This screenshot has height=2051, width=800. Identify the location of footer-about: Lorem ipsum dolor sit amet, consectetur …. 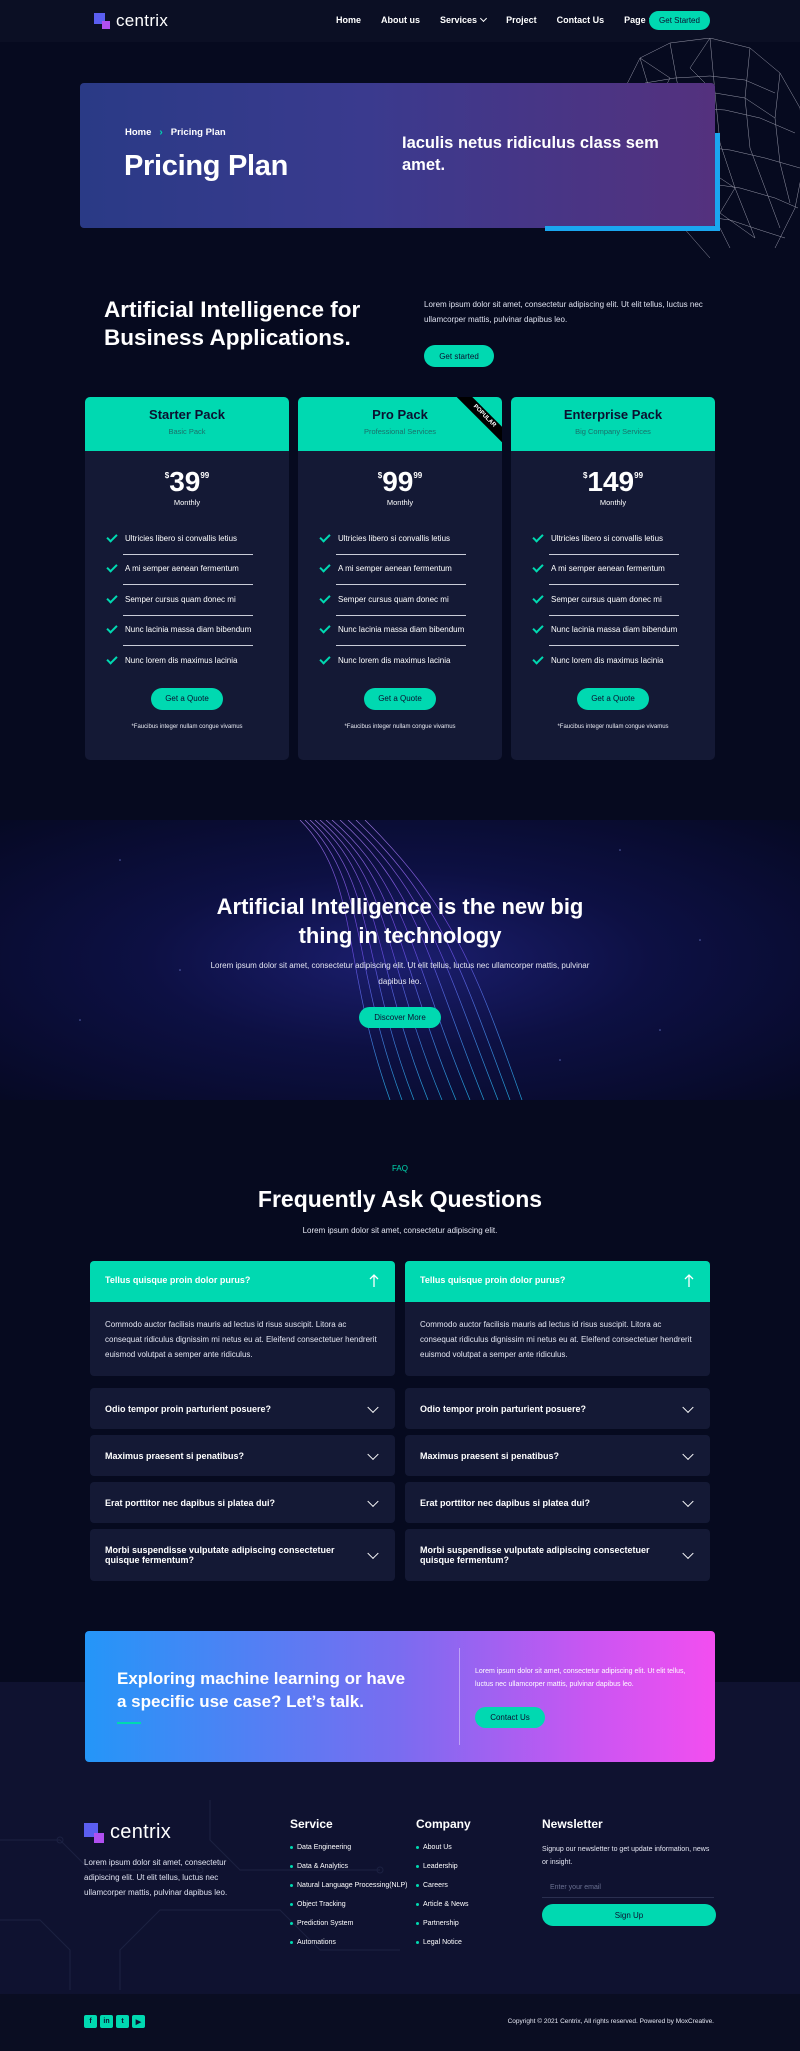
(156, 1877).